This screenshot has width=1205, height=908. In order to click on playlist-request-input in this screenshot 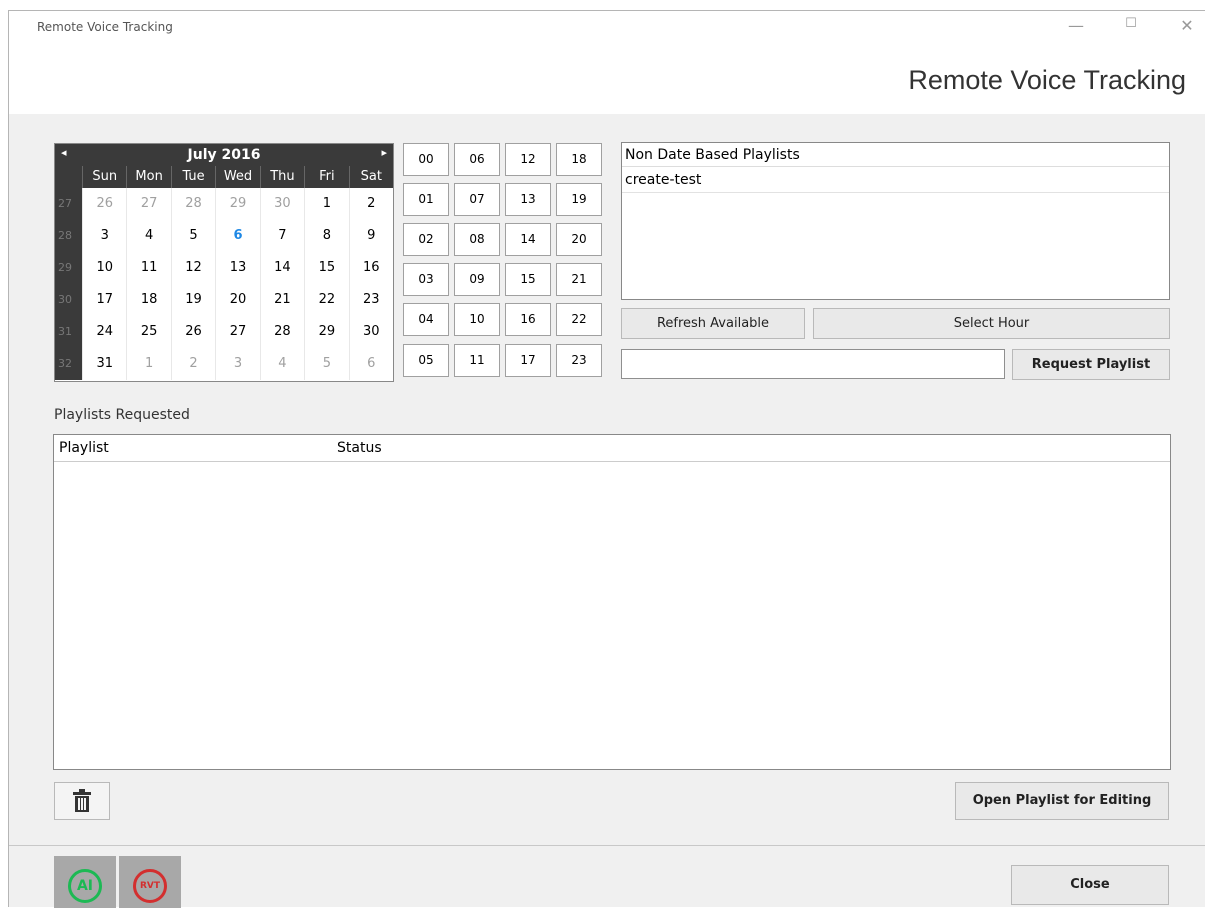, I will do `click(813, 364)`.